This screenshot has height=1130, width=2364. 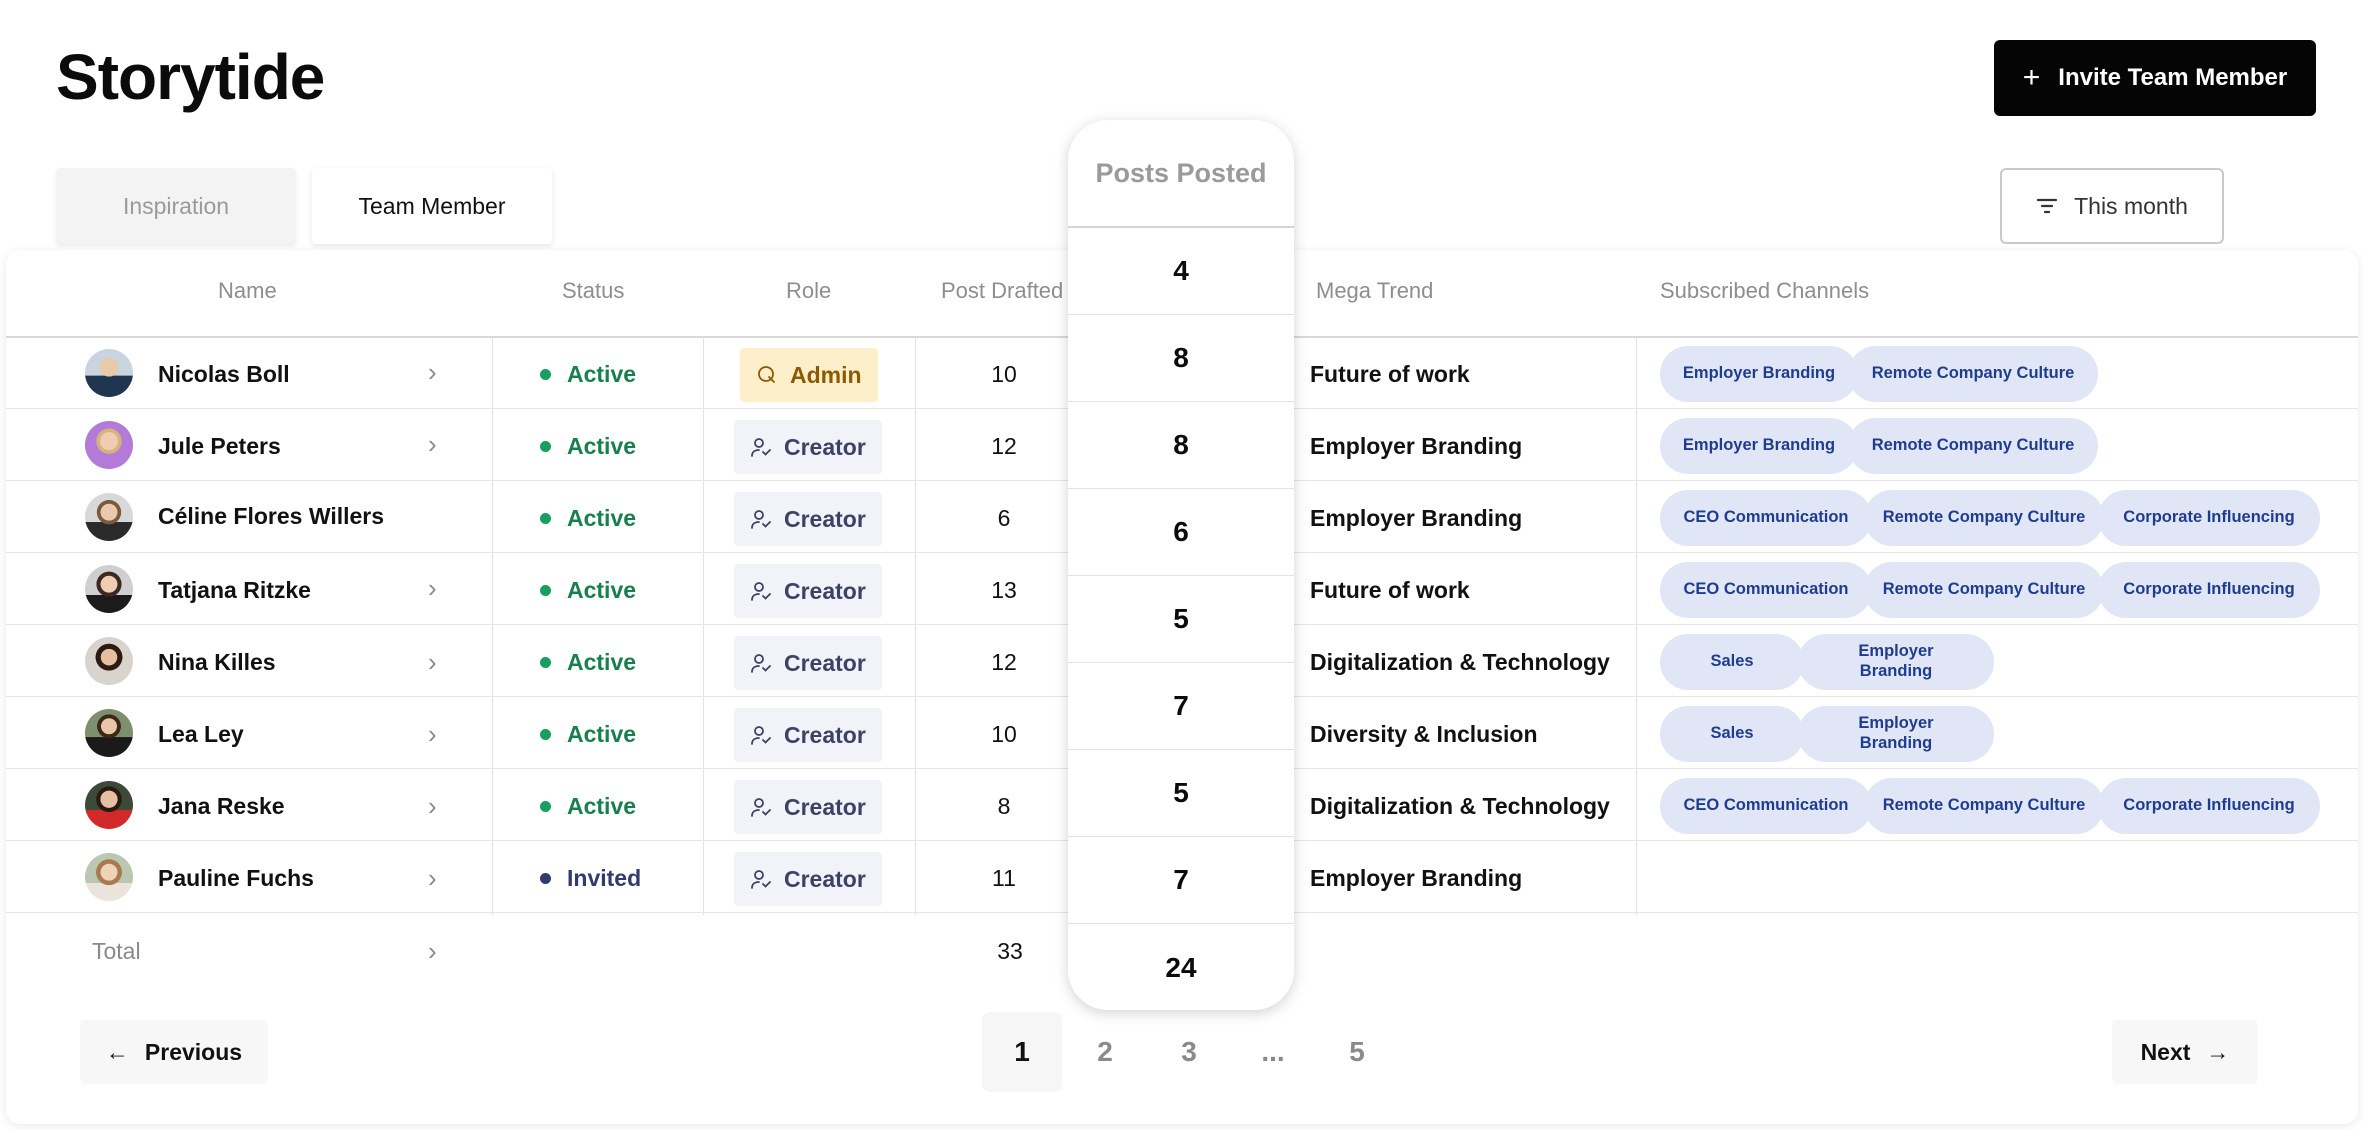 I want to click on previous-label: Previous, so click(x=193, y=1051).